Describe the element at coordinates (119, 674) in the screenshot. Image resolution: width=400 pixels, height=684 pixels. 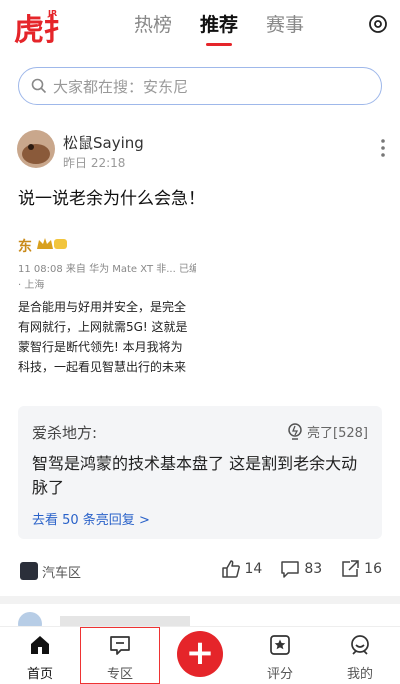
I see `nav-zone-label: 专区` at that location.